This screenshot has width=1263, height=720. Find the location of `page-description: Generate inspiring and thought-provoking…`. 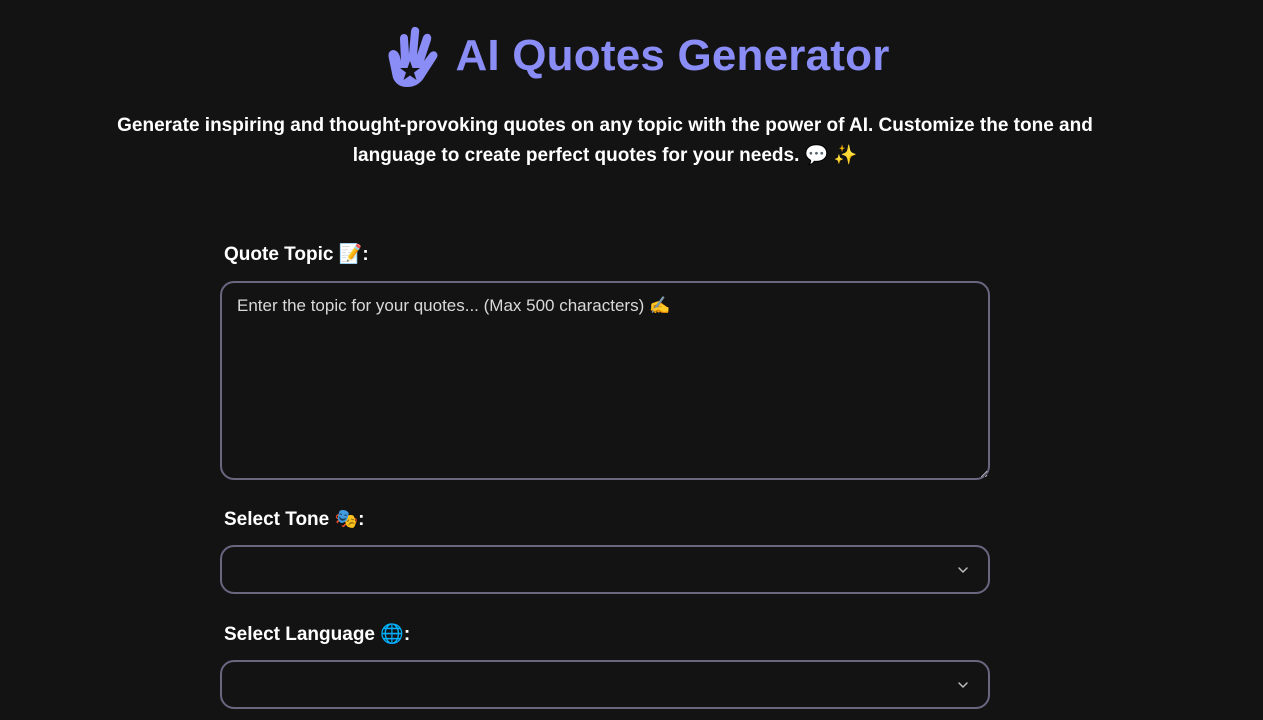

page-description: Generate inspiring and thought-provoking… is located at coordinates (605, 140).